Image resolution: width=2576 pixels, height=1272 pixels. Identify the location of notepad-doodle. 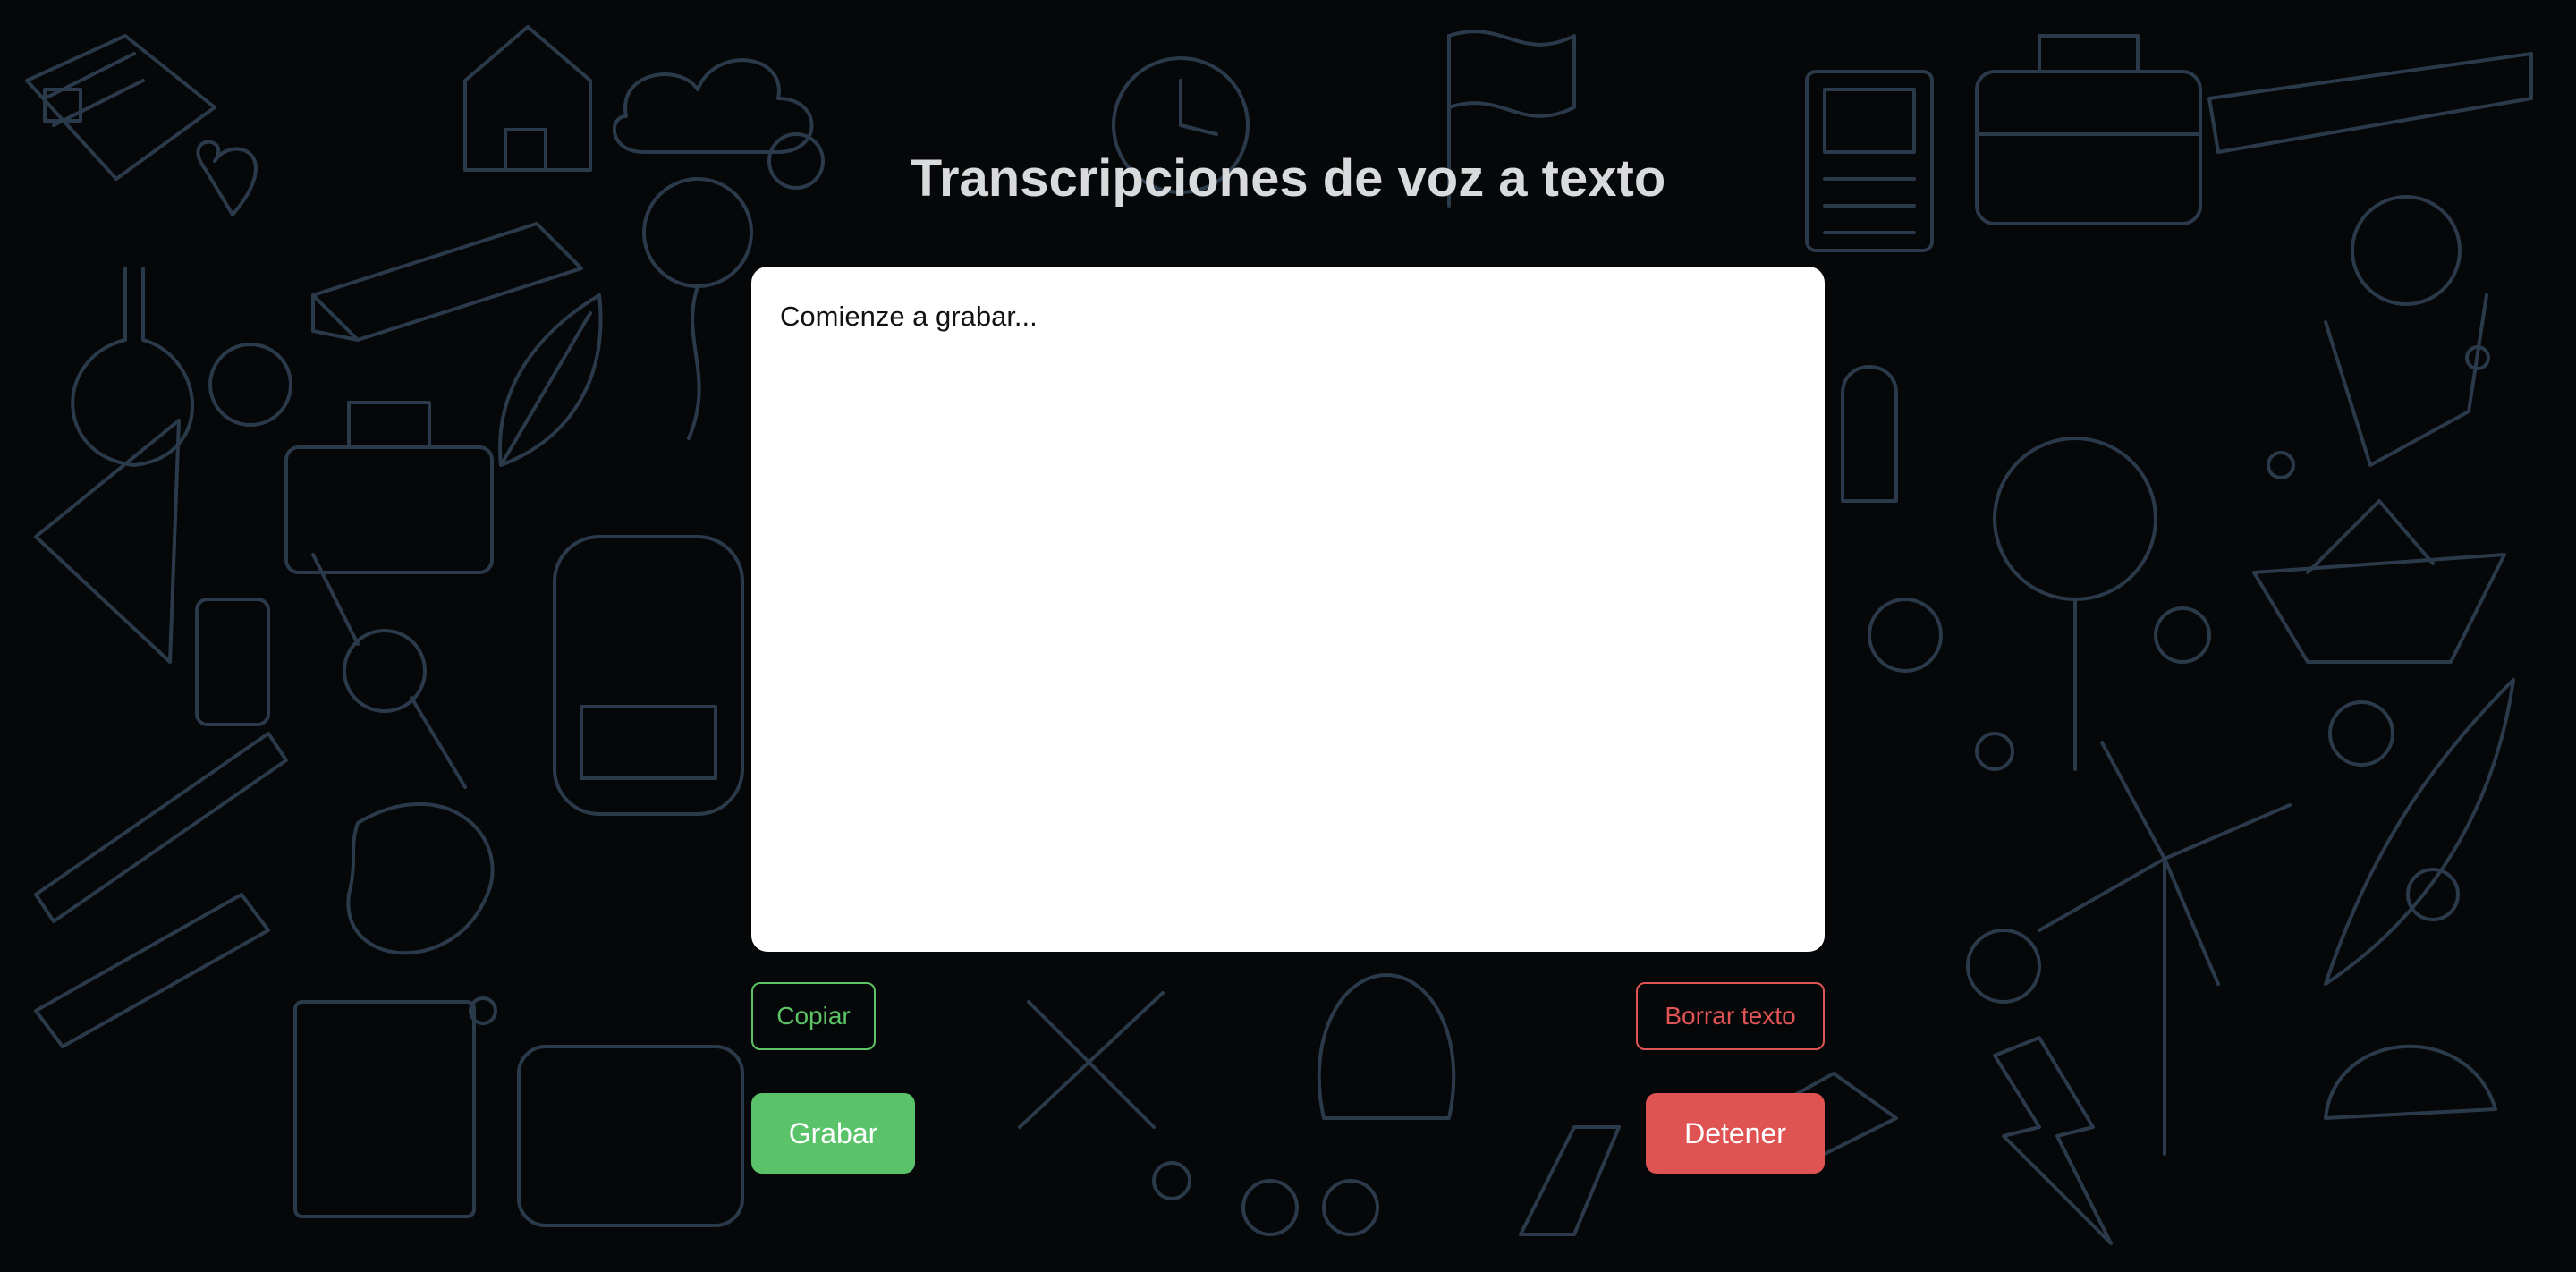
(384, 1109).